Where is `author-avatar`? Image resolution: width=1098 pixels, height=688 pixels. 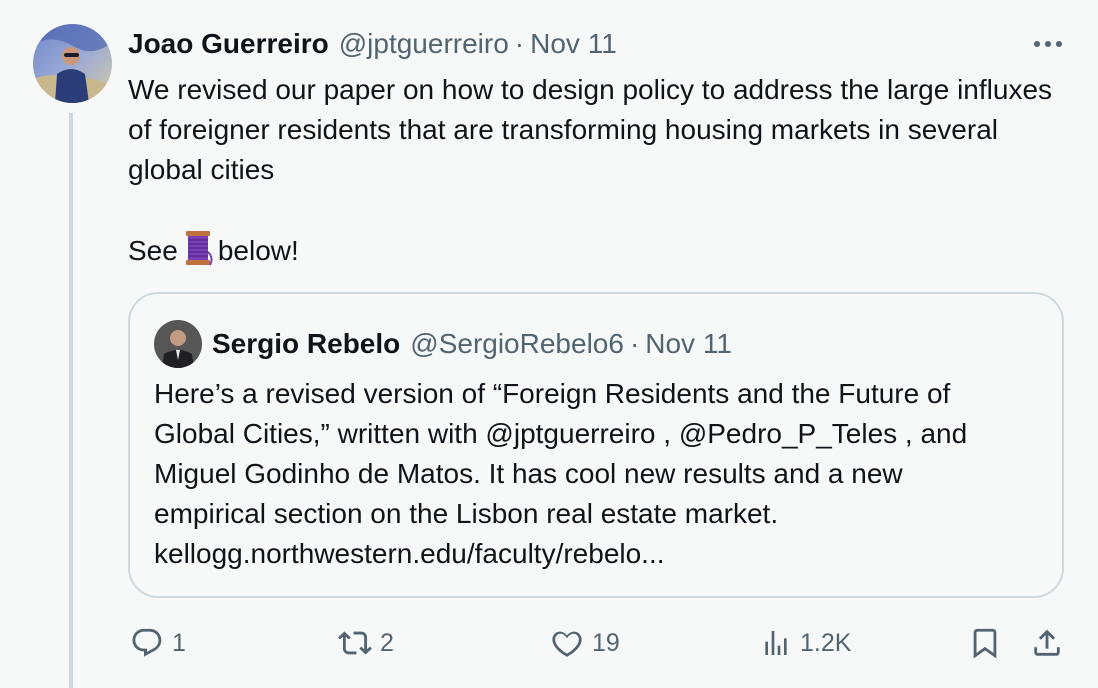 author-avatar is located at coordinates (72, 63).